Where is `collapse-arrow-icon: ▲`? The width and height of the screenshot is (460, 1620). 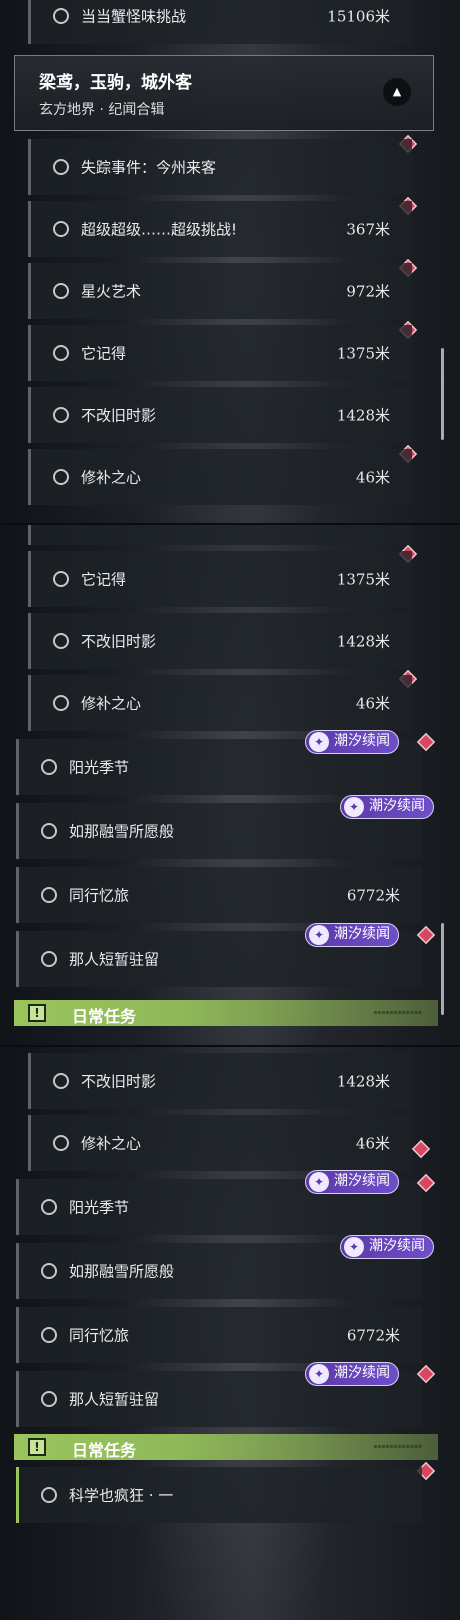
collapse-arrow-icon: ▲ is located at coordinates (397, 92).